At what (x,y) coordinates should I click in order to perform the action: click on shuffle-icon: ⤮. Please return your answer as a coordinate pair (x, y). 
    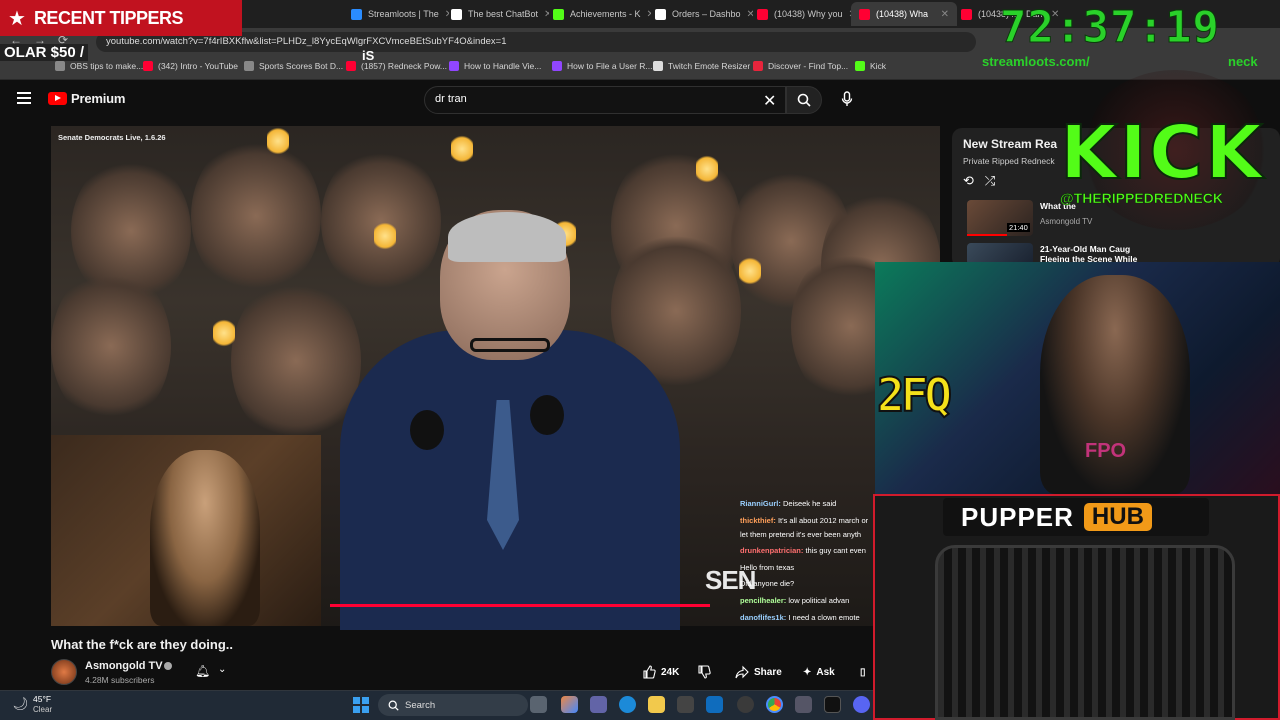
    Looking at the image, I should click on (990, 180).